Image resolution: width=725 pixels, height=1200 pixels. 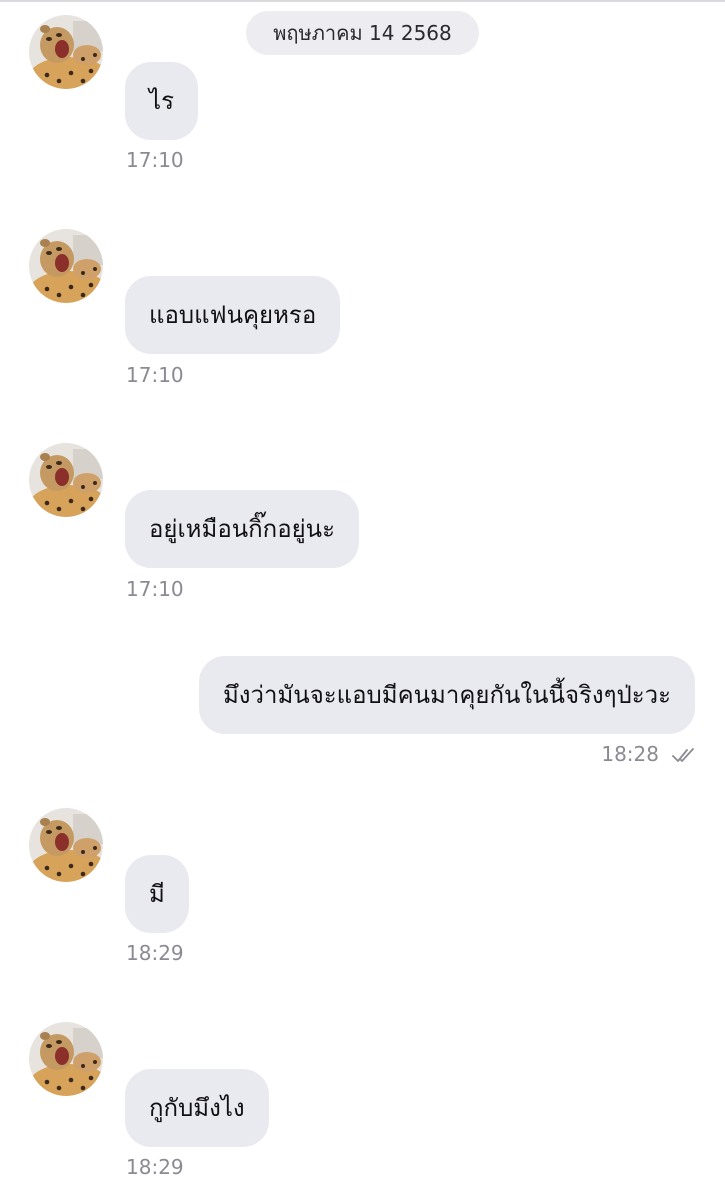 What do you see at coordinates (362, 33) in the screenshot?
I see `date-separator: พฤษภาคม 14 2568` at bounding box center [362, 33].